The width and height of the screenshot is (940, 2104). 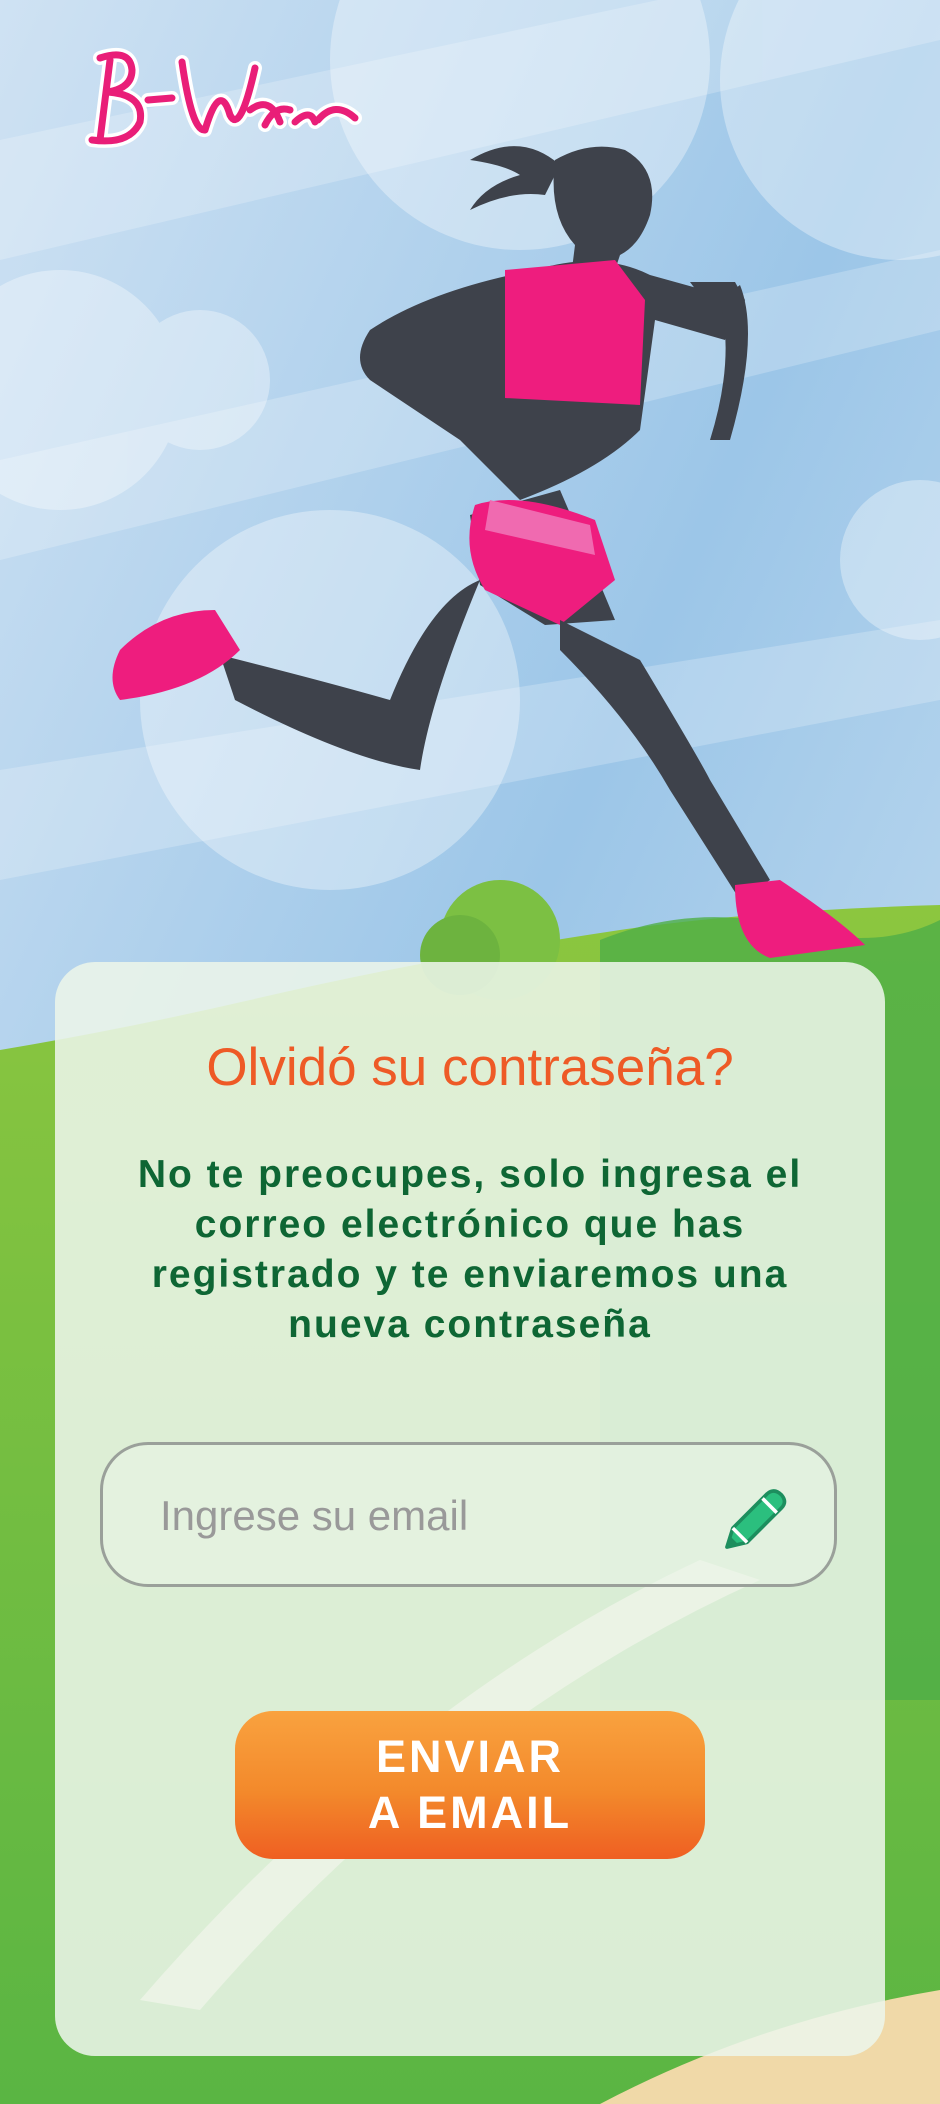 What do you see at coordinates (223, 98) in the screenshot?
I see `brand-logo` at bounding box center [223, 98].